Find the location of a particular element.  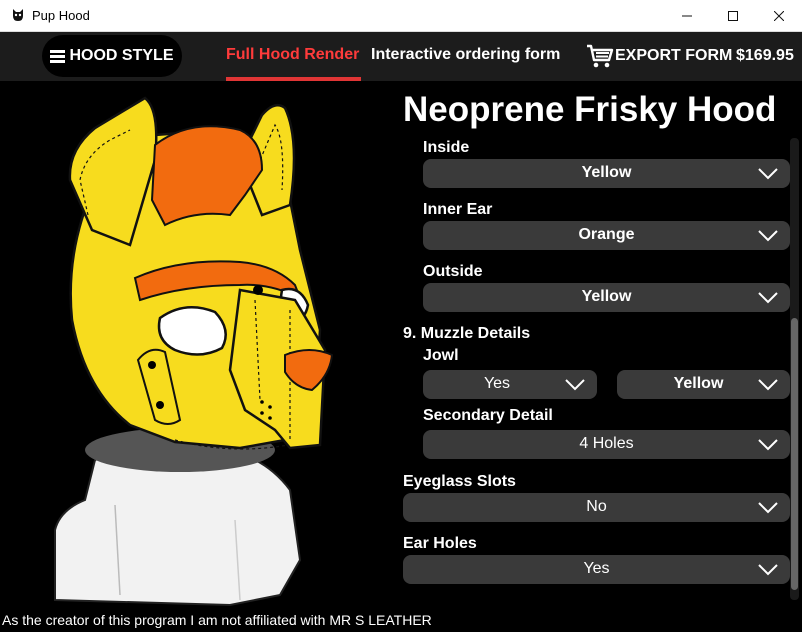

close-button is located at coordinates (779, 16).